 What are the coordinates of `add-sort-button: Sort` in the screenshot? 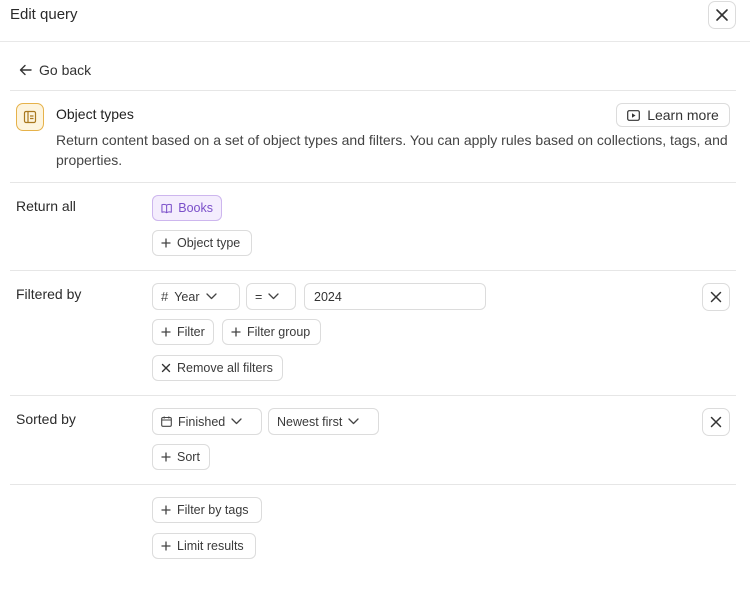 It's located at (181, 457).